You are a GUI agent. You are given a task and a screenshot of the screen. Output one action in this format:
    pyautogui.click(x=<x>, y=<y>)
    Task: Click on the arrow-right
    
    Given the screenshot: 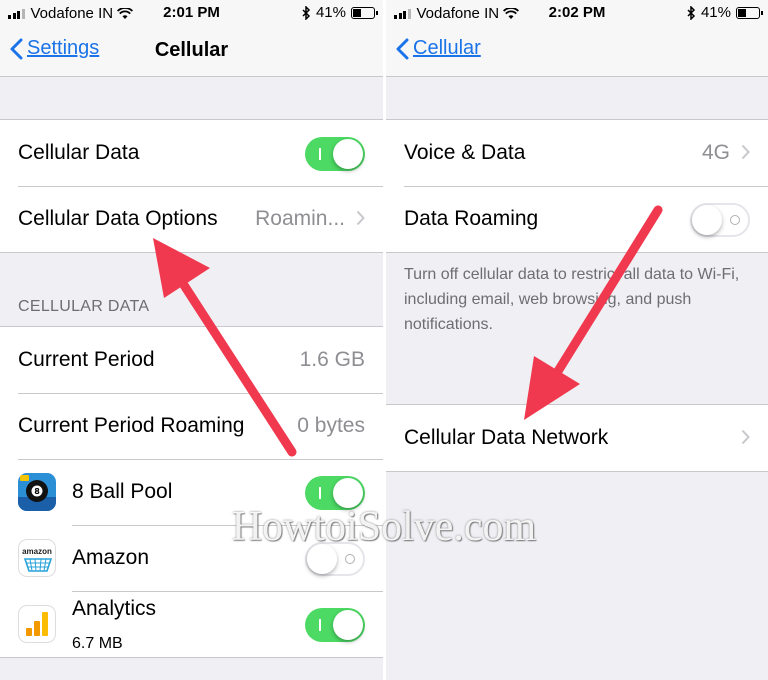 What is the action you would take?
    pyautogui.click(x=593, y=312)
    